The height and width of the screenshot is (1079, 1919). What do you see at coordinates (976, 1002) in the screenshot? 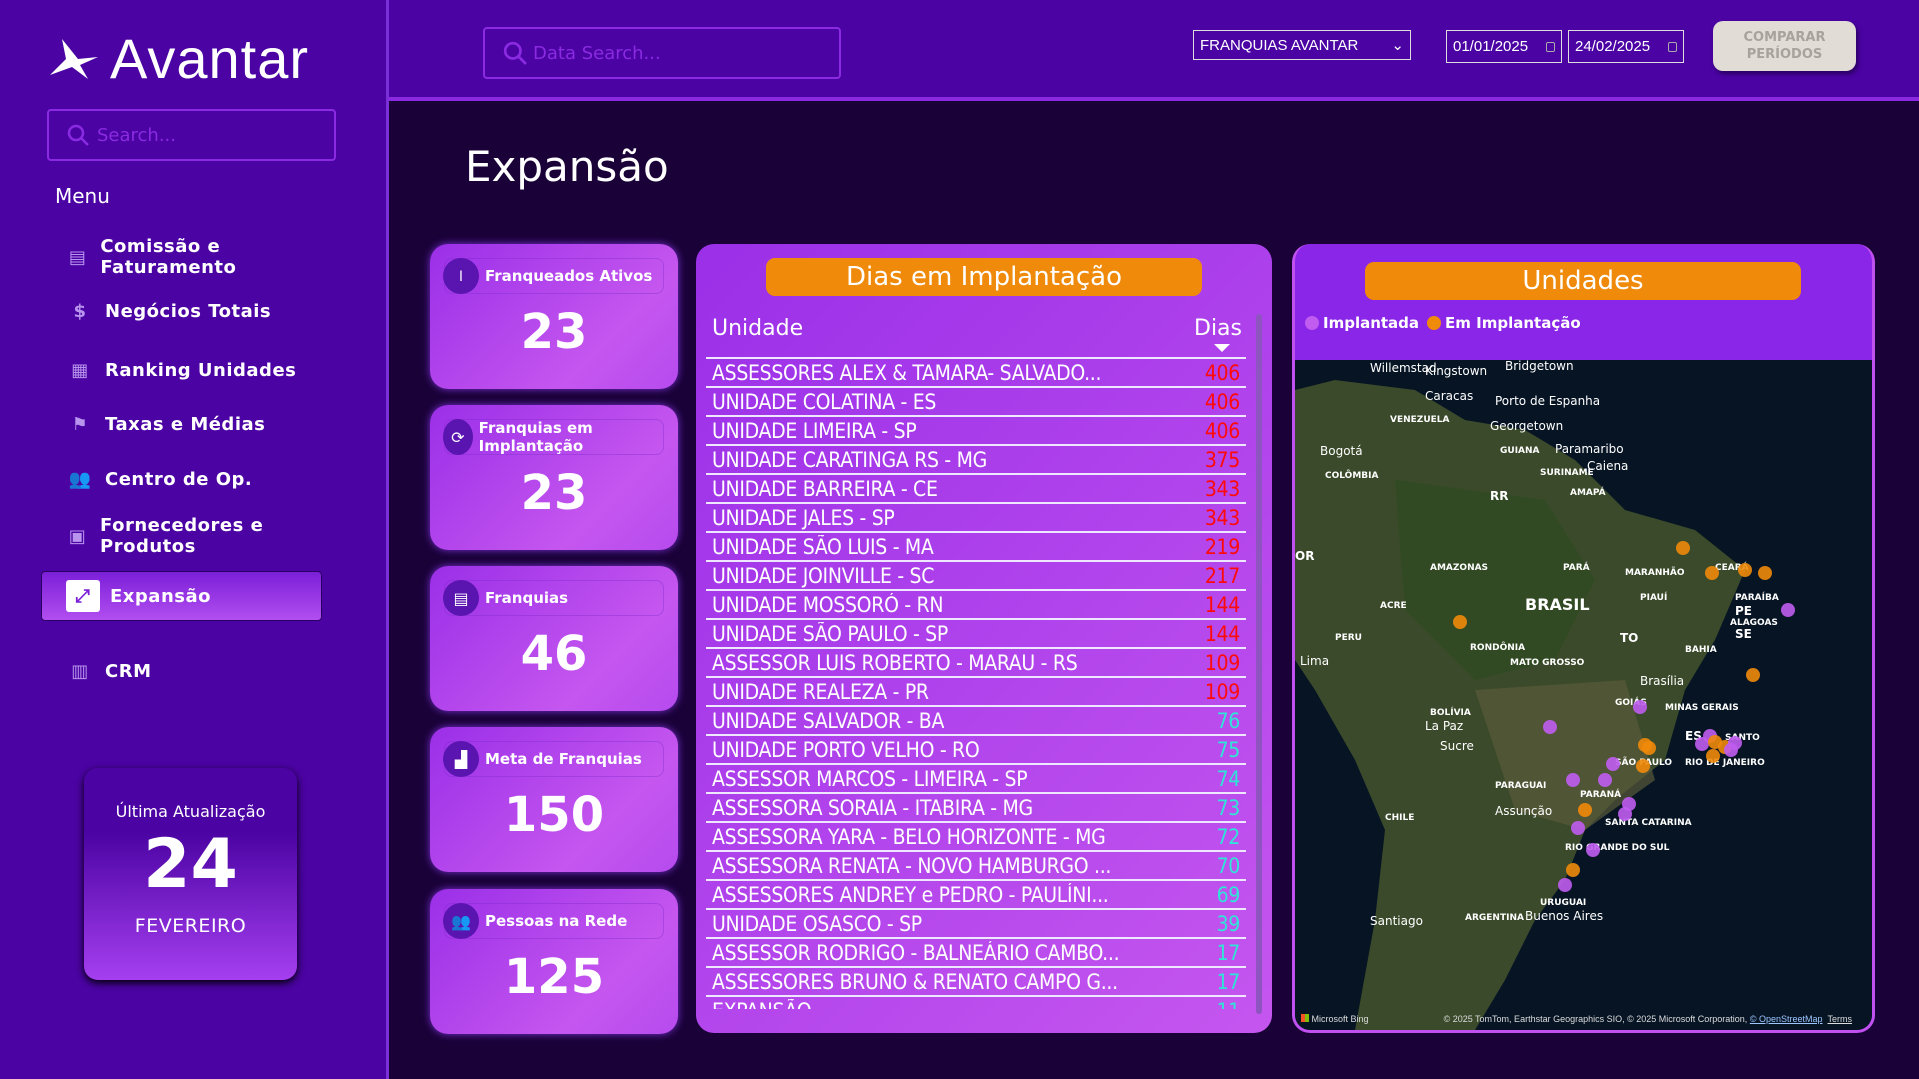
I see `table-row: EXPANSÃO 11` at bounding box center [976, 1002].